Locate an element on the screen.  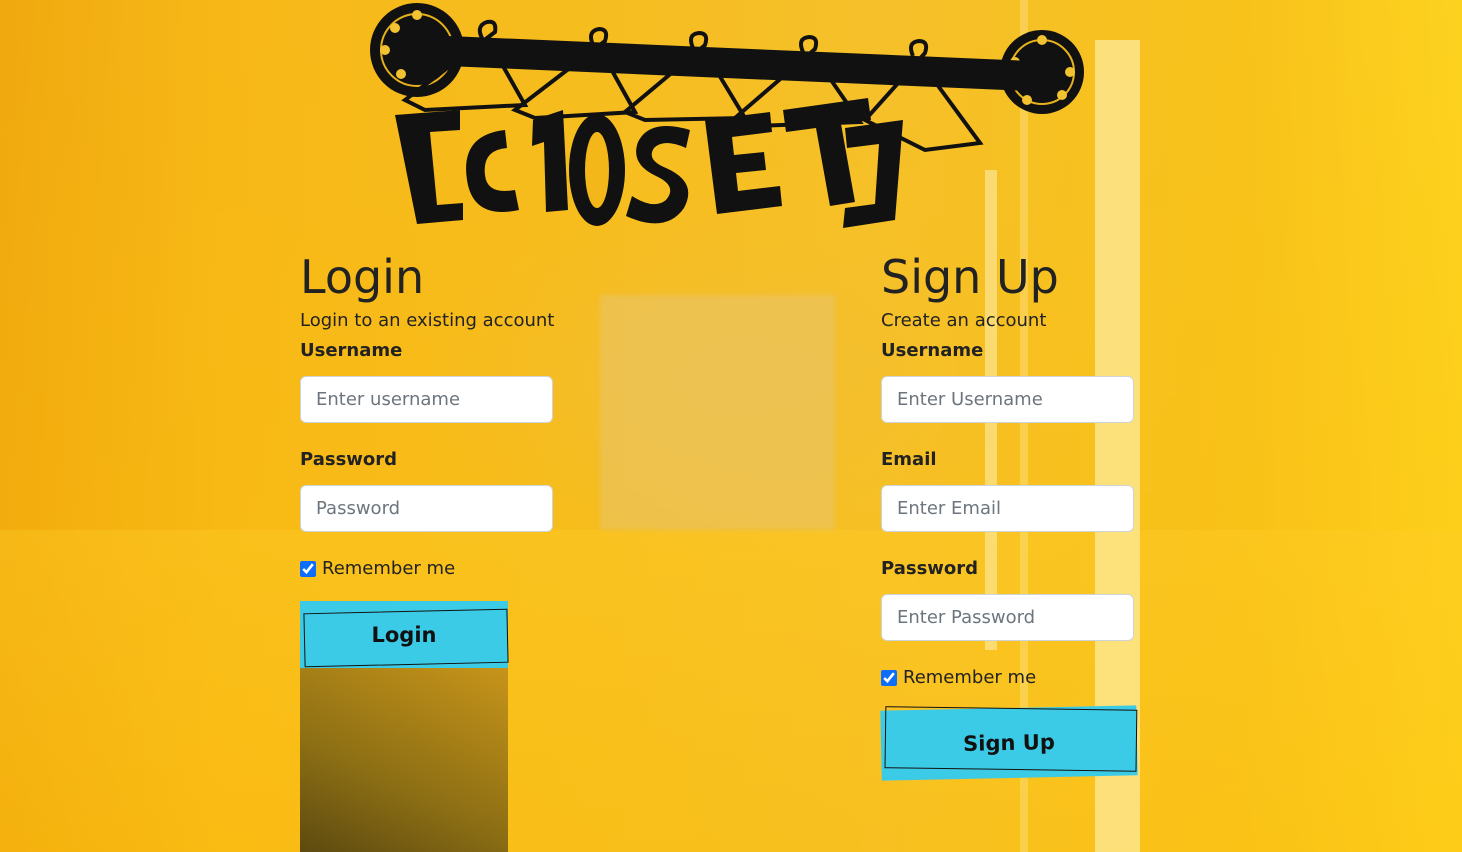
background-back-wall is located at coordinates (717, 412).